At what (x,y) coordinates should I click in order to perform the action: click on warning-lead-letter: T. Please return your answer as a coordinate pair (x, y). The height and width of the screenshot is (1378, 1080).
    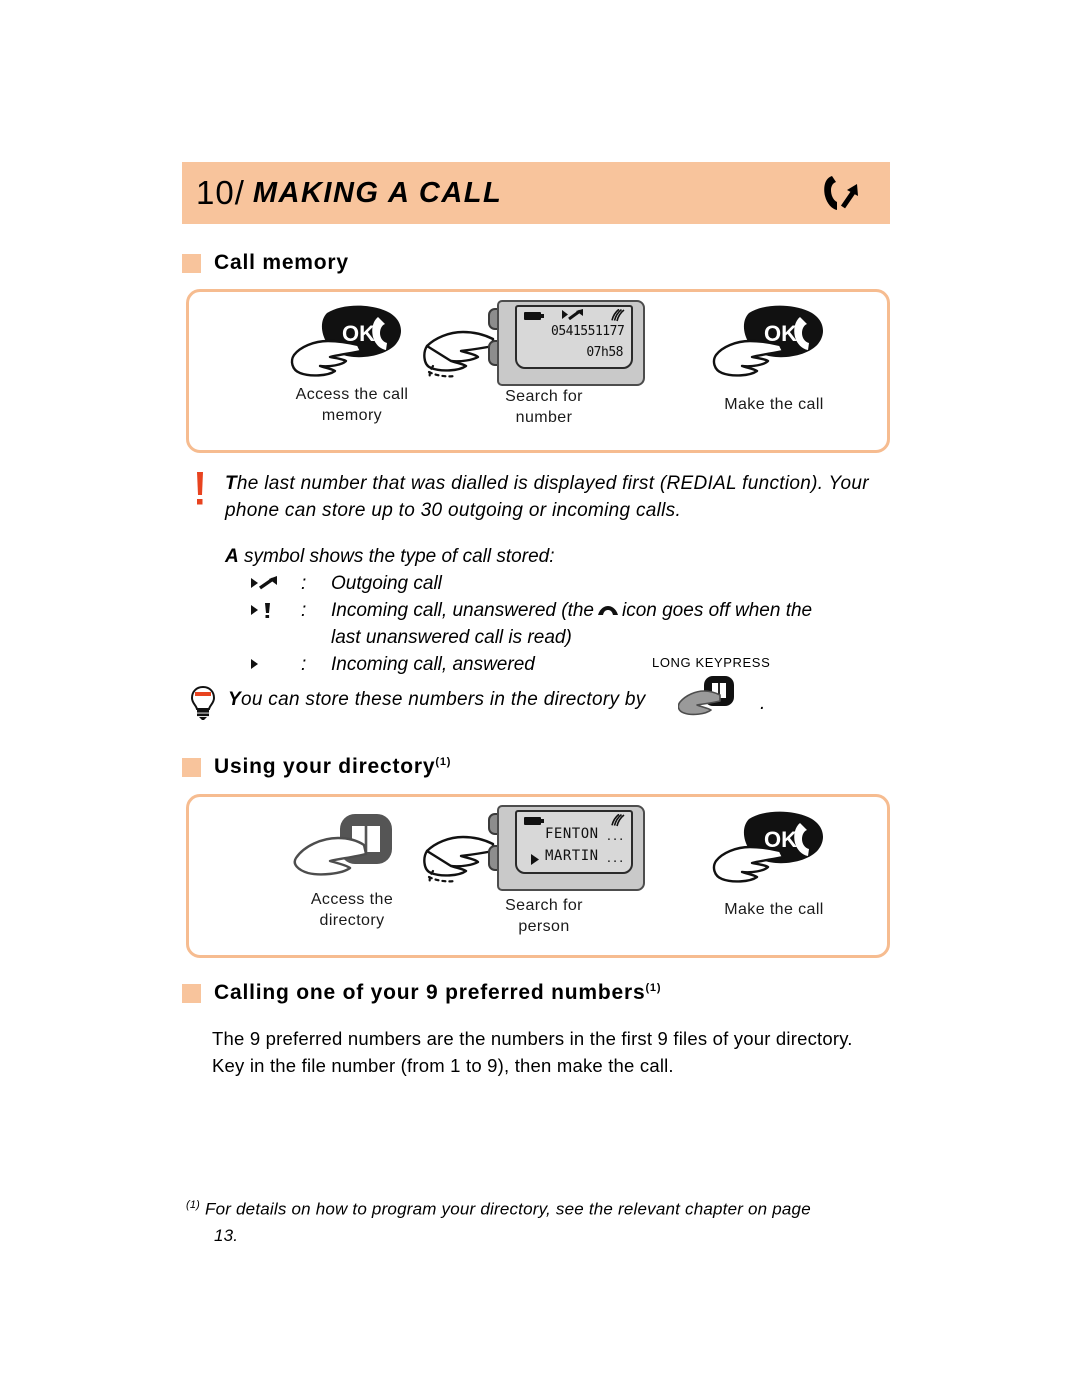
    Looking at the image, I should click on (231, 483).